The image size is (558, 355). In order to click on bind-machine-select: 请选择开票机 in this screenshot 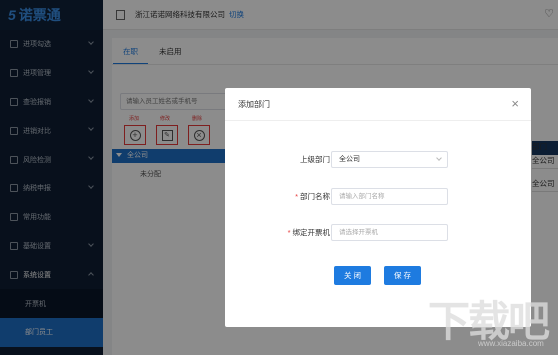, I will do `click(389, 232)`.